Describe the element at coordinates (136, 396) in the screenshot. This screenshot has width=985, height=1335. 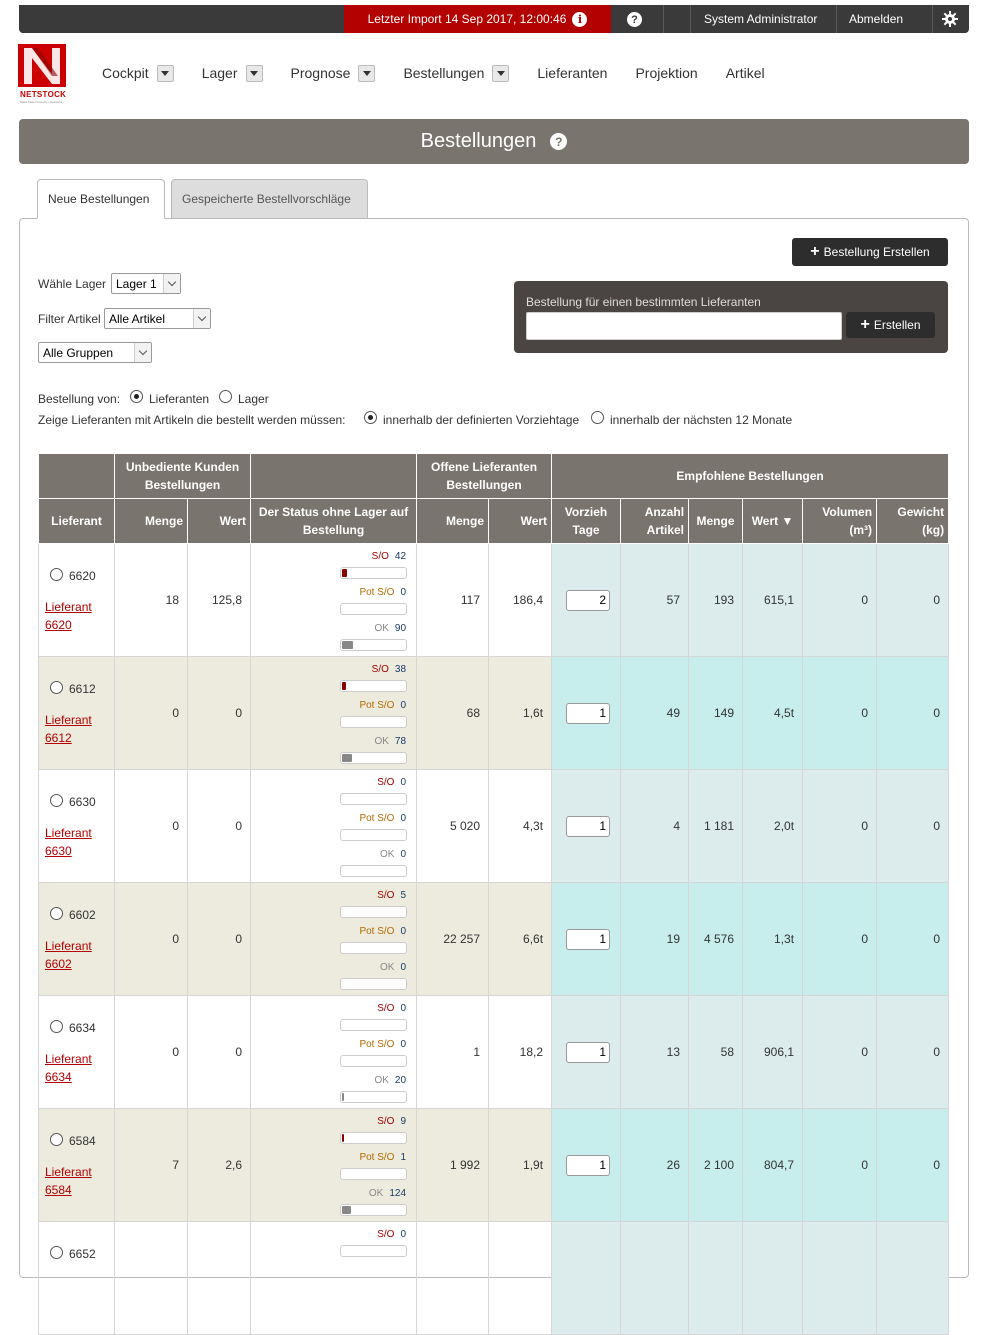
I see `order-from-suppliers-radio` at that location.